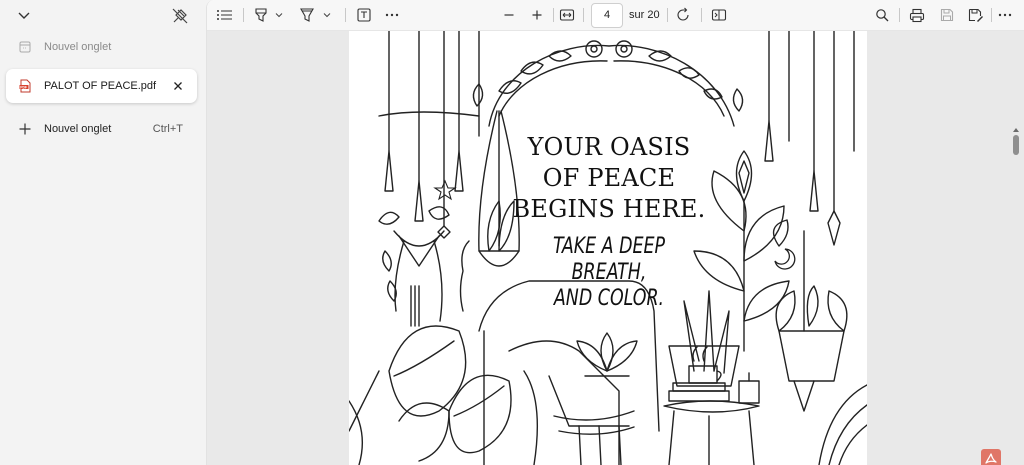 The height and width of the screenshot is (465, 1024). What do you see at coordinates (607, 15) in the screenshot?
I see `page-number-input: 4` at bounding box center [607, 15].